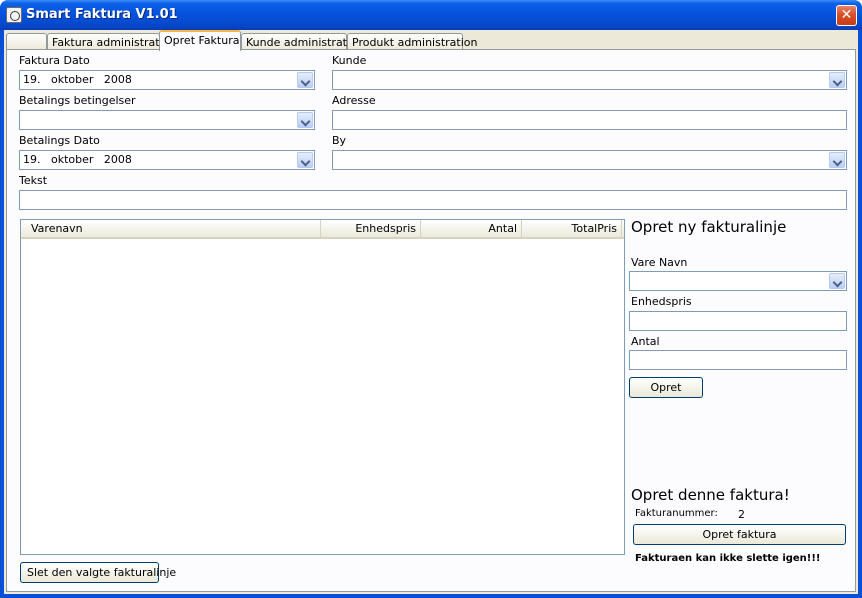  Describe the element at coordinates (739, 534) in the screenshot. I see `opret-faktura-button: Opret faktura` at that location.